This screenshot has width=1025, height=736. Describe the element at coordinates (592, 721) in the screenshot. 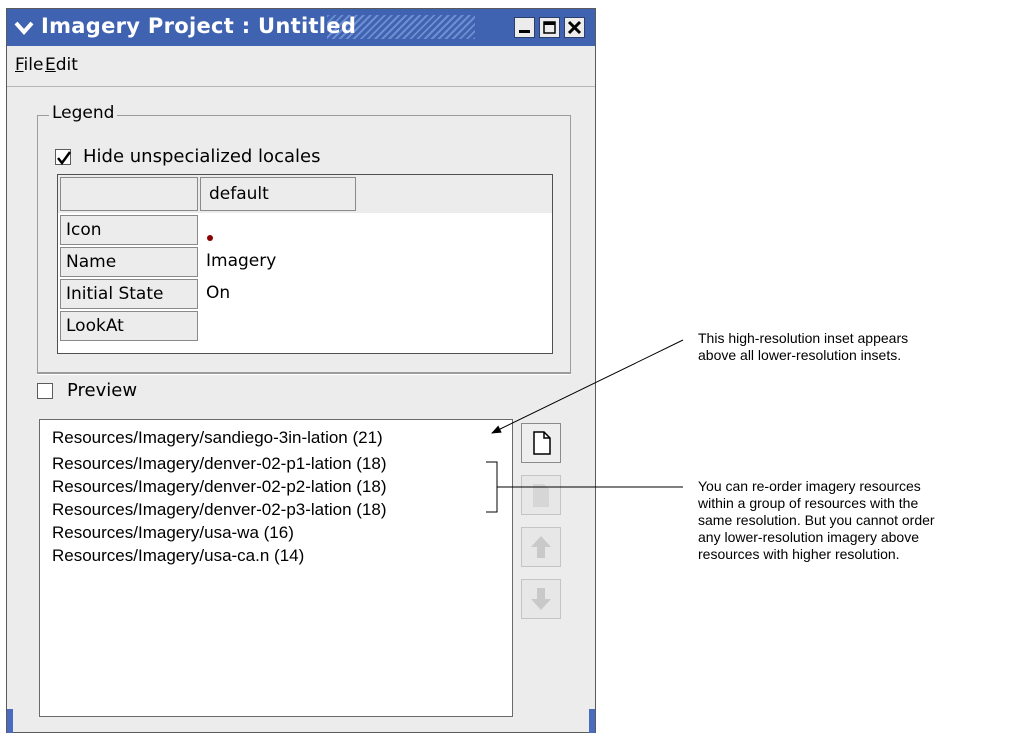

I see `window-frame-right-edge` at that location.